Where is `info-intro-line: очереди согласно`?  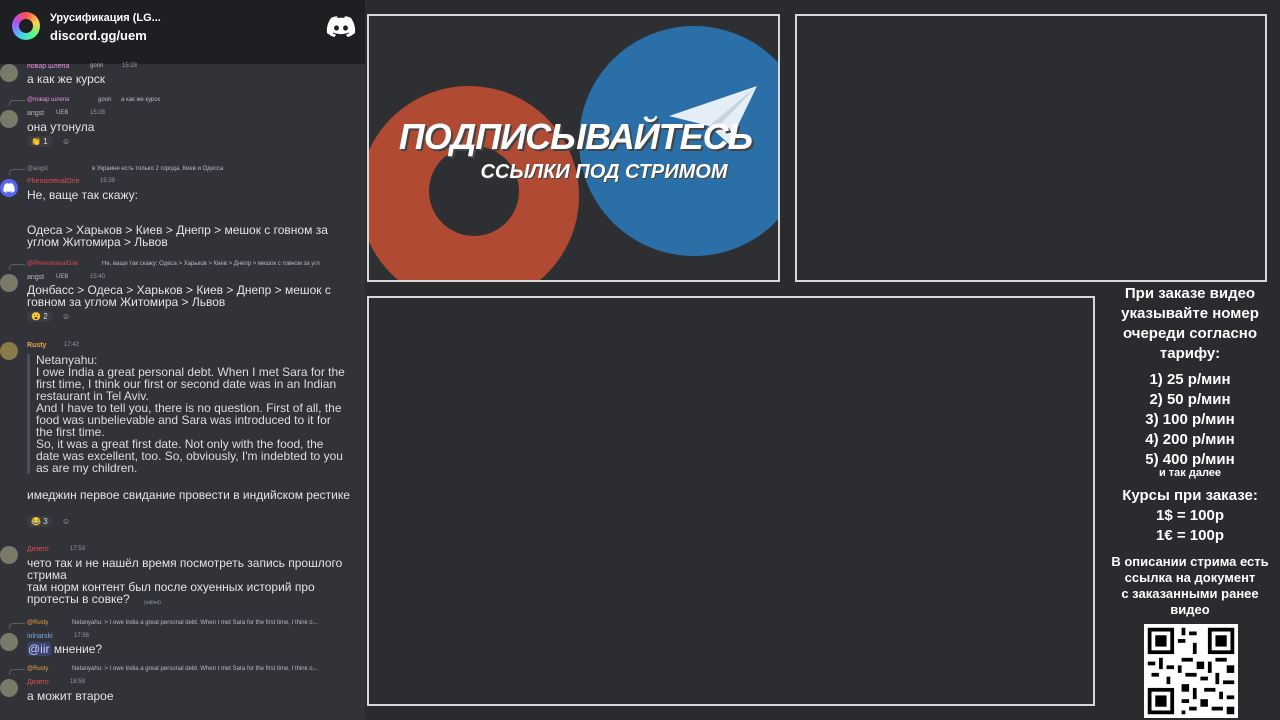 info-intro-line: очереди согласно is located at coordinates (1190, 333).